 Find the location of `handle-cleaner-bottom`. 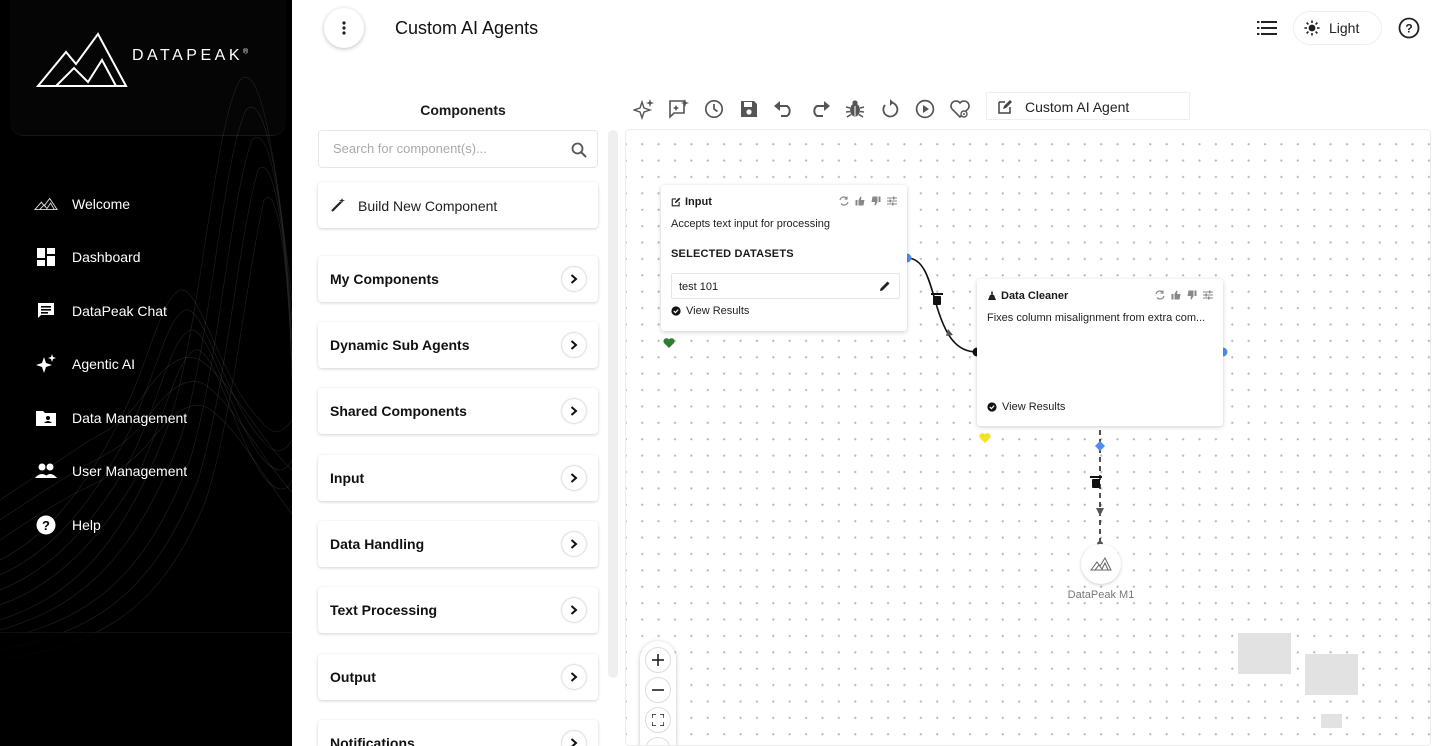

handle-cleaner-bottom is located at coordinates (1100, 446).